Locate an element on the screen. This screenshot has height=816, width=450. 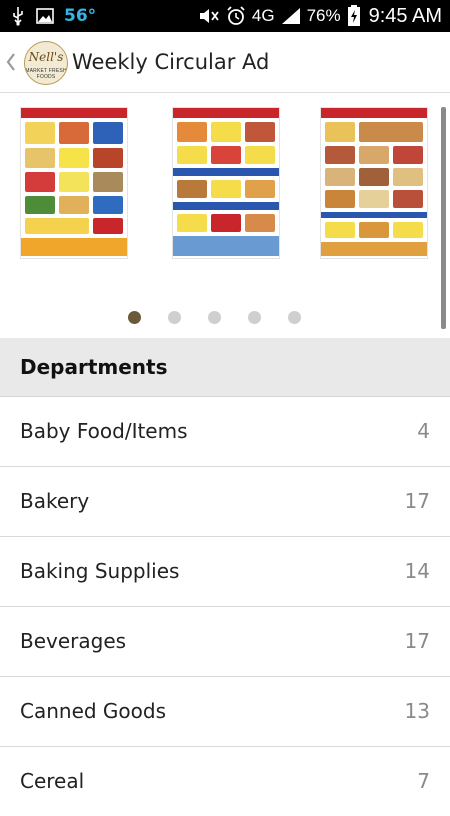
departments-header: Departments is located at coordinates (225, 367).